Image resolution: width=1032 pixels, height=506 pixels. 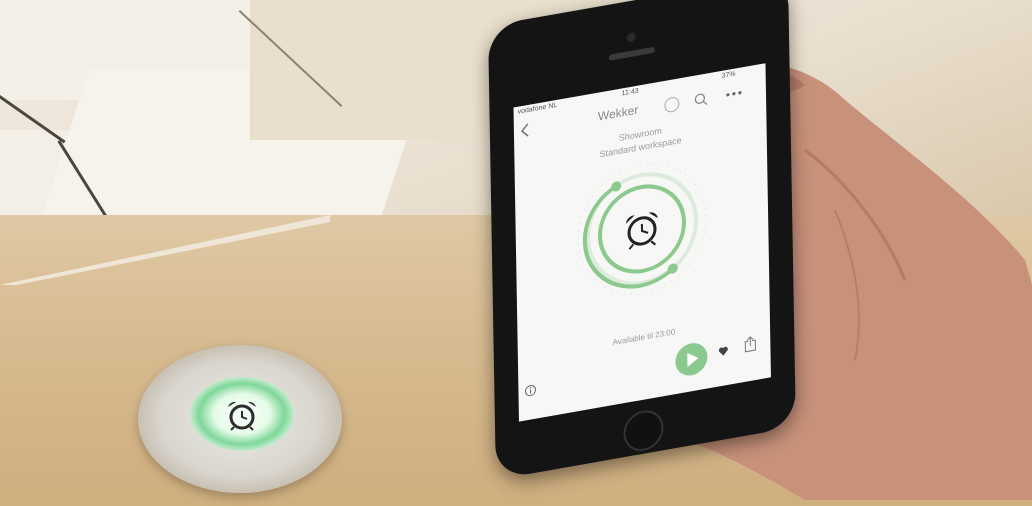 What do you see at coordinates (701, 99) in the screenshot?
I see `search-icon` at bounding box center [701, 99].